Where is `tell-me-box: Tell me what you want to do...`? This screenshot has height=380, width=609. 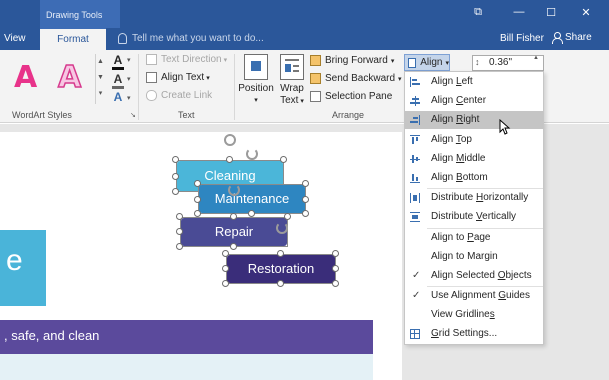
tell-me-box: Tell me what you want to do... is located at coordinates (191, 38).